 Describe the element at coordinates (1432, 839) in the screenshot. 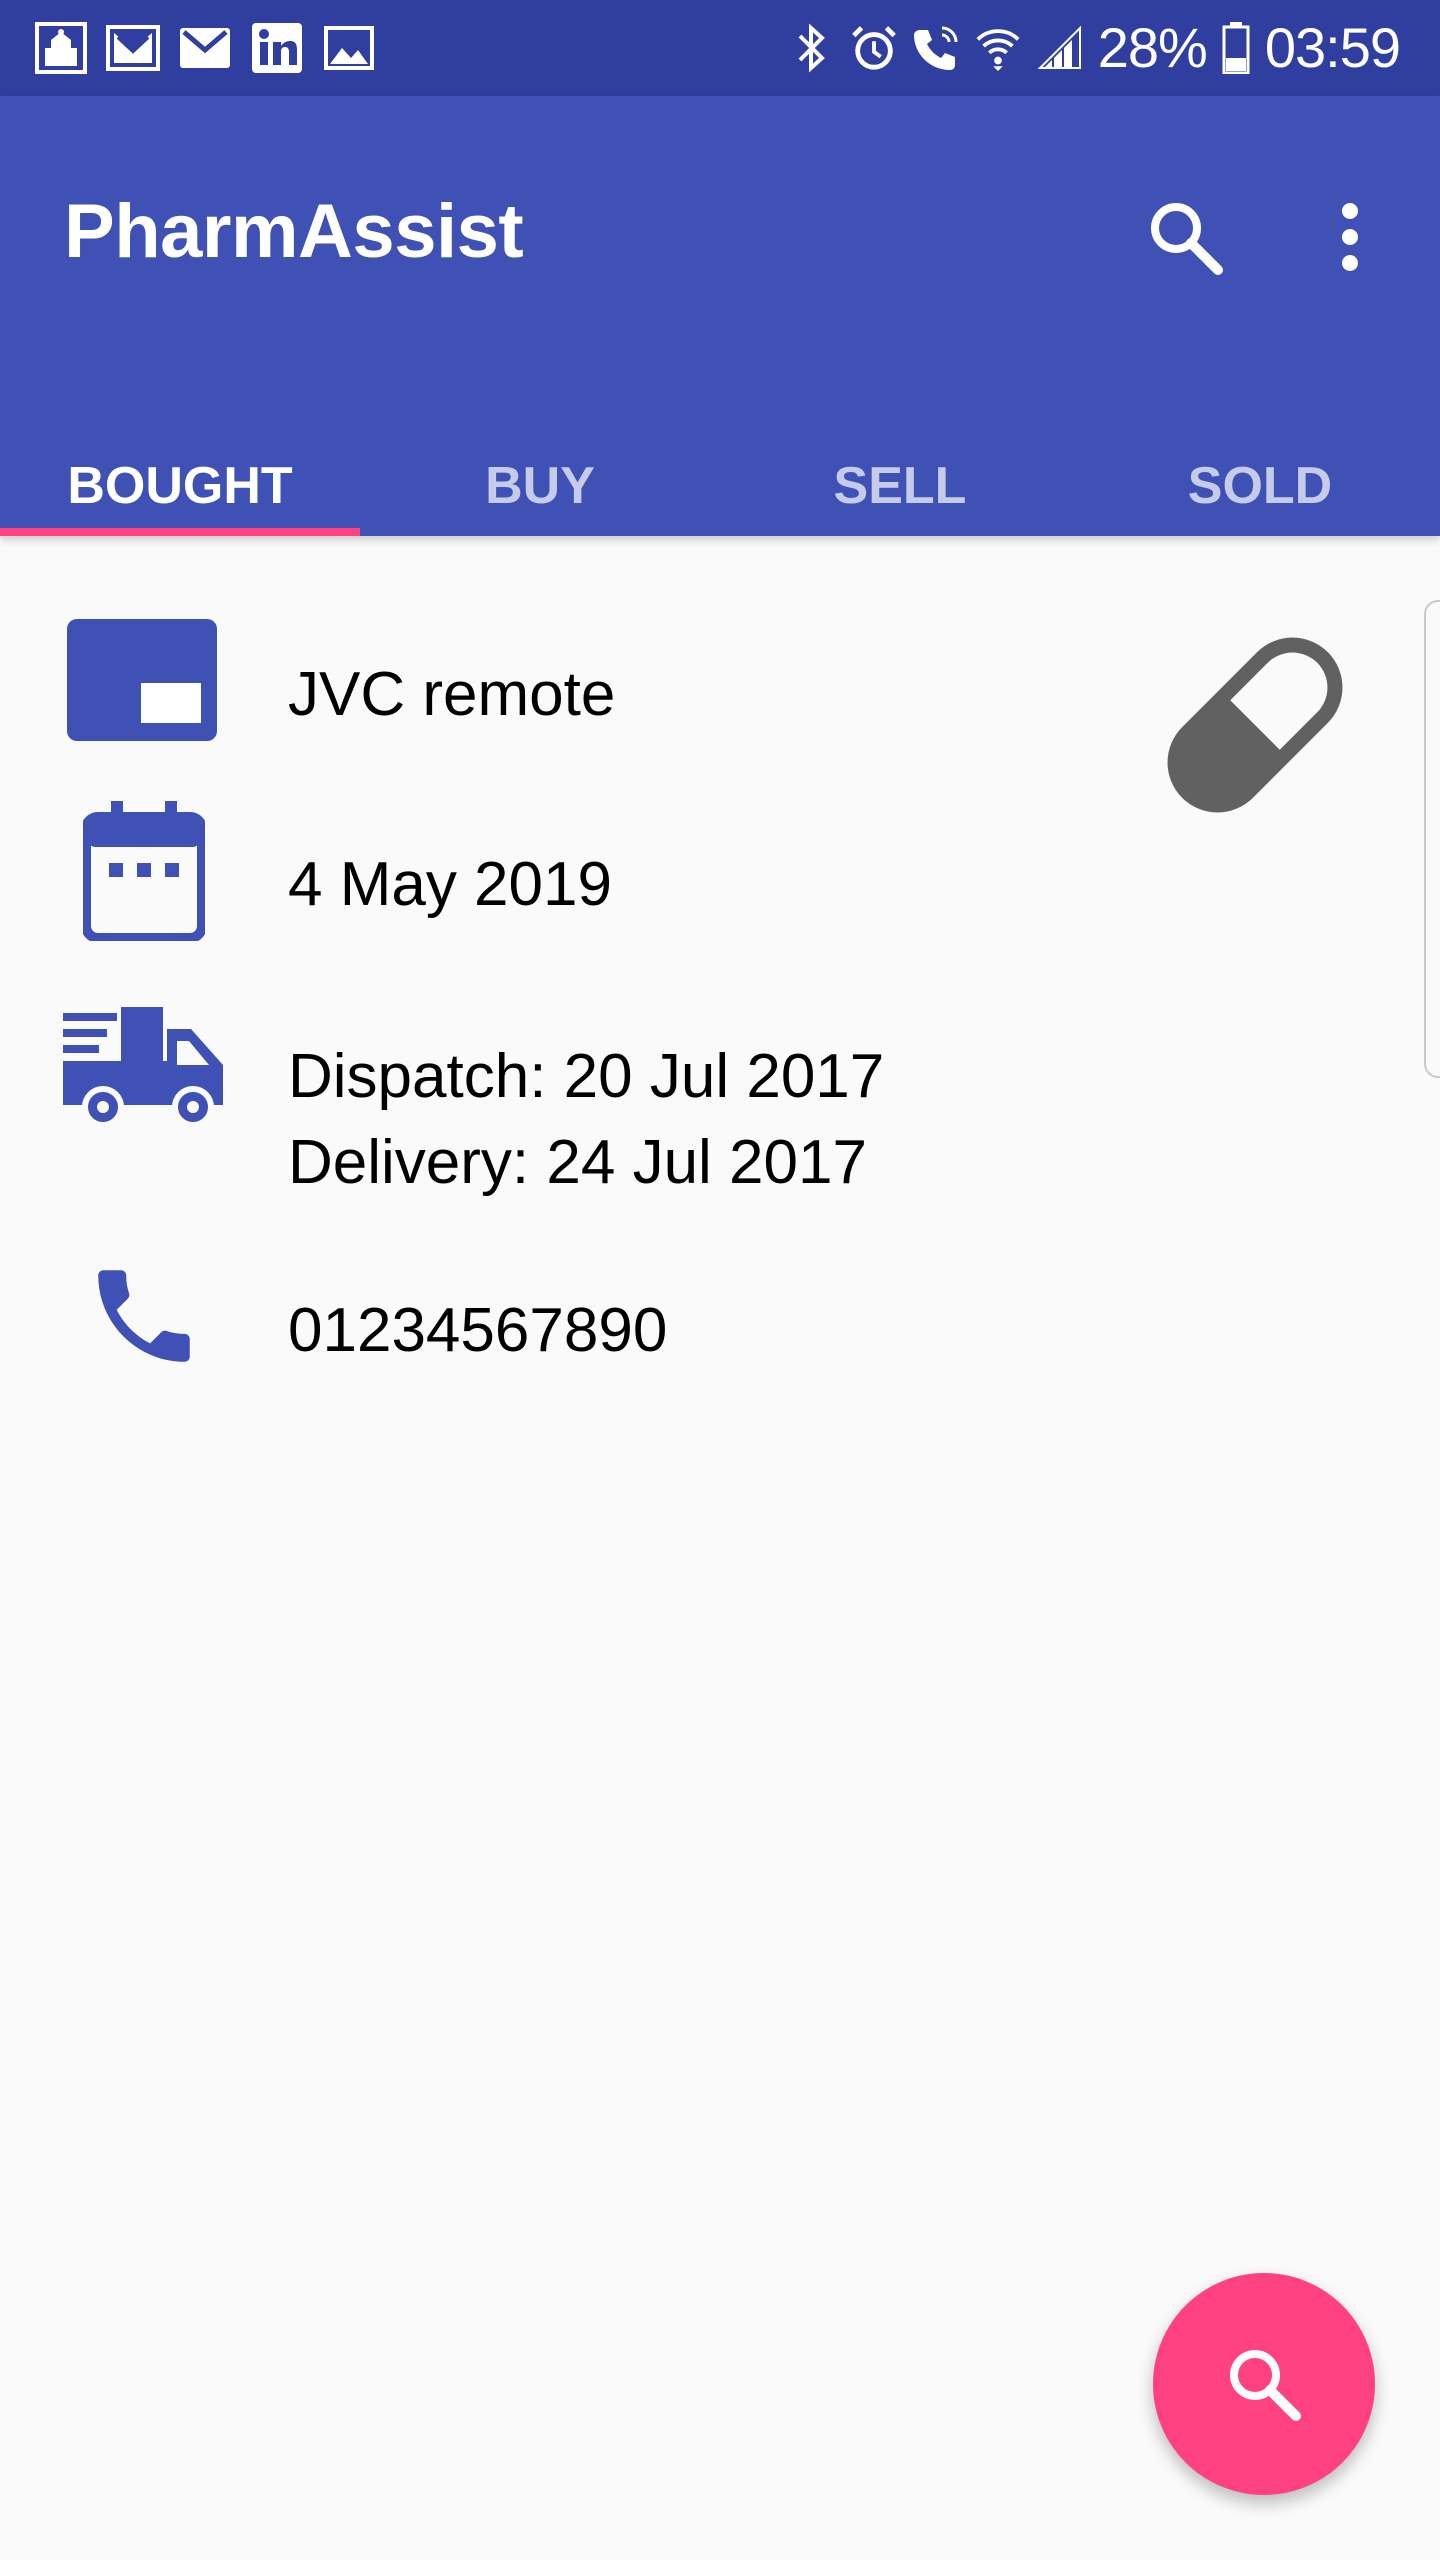

I see `scroll-indicator` at that location.